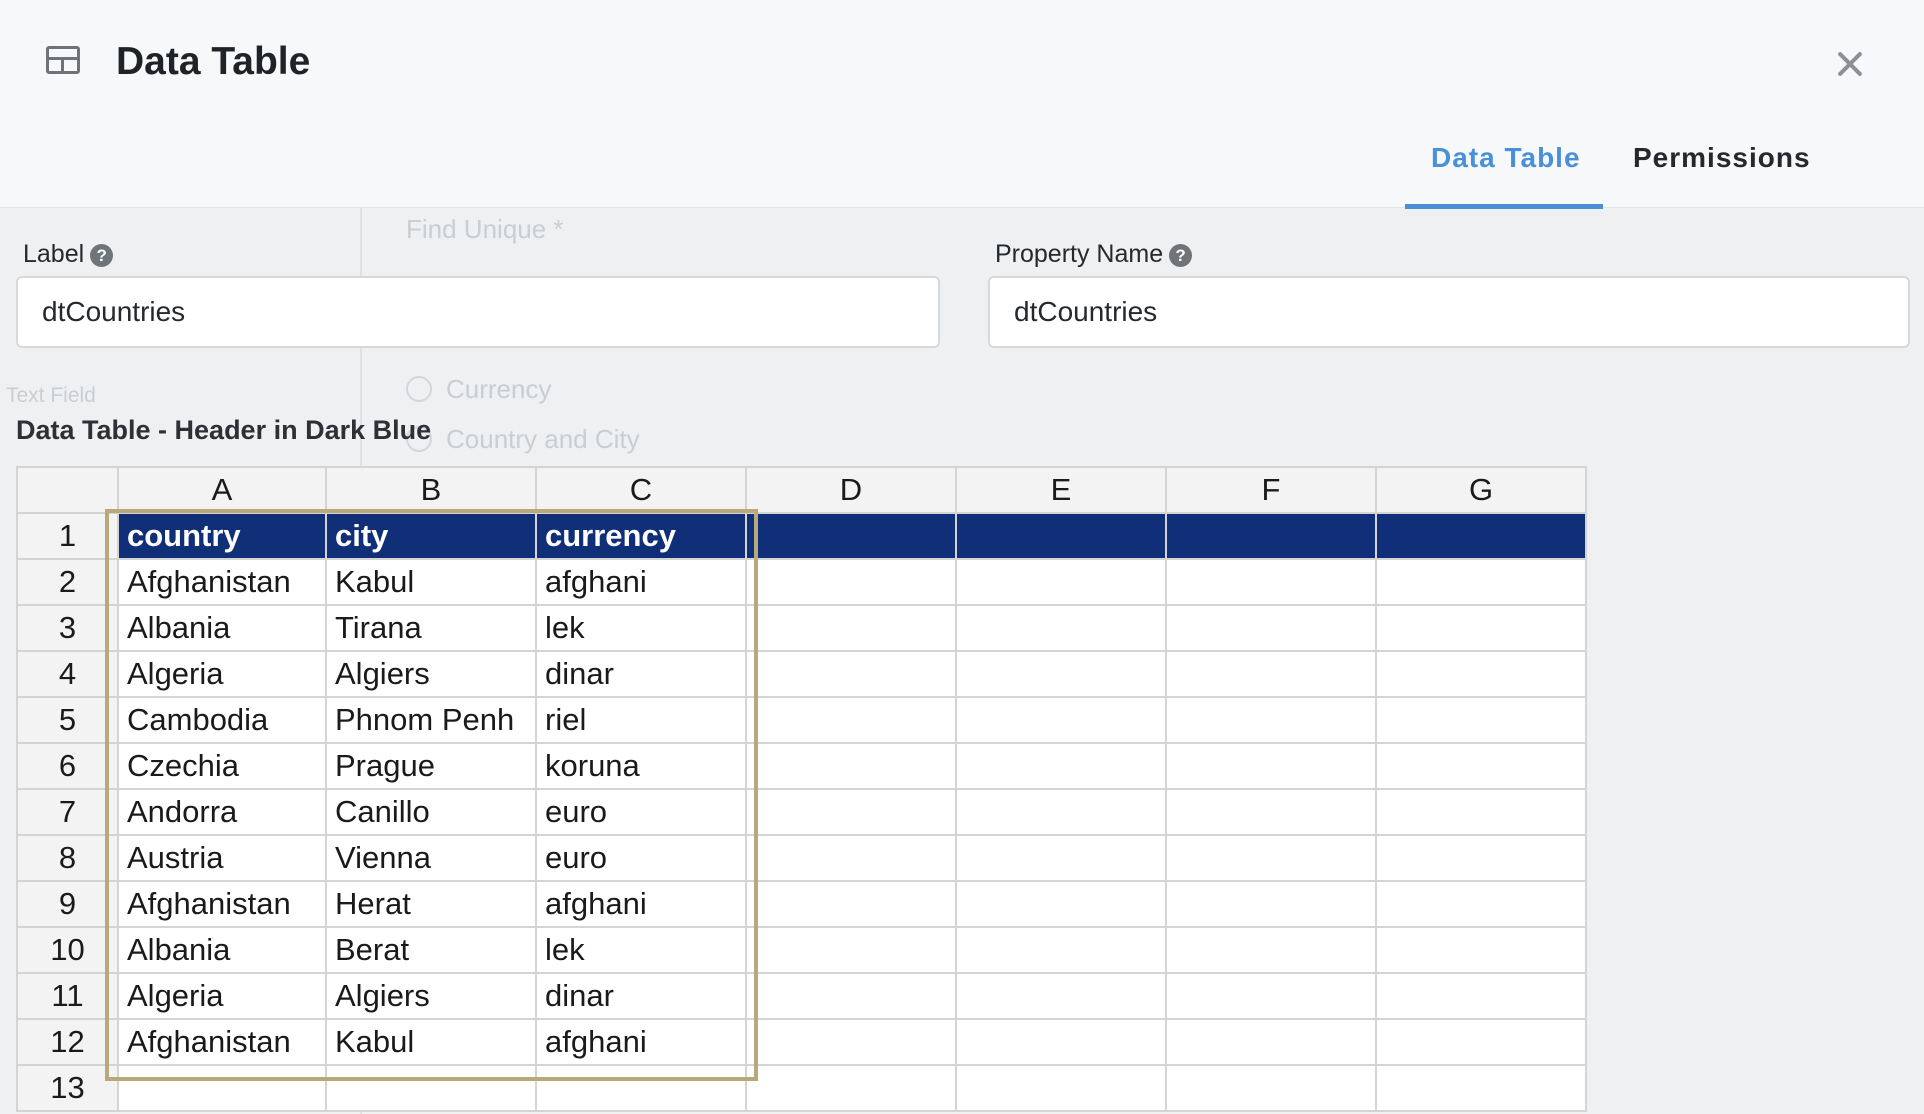 This screenshot has width=1924, height=1114. What do you see at coordinates (431, 812) in the screenshot?
I see `table-cell: Canillo` at bounding box center [431, 812].